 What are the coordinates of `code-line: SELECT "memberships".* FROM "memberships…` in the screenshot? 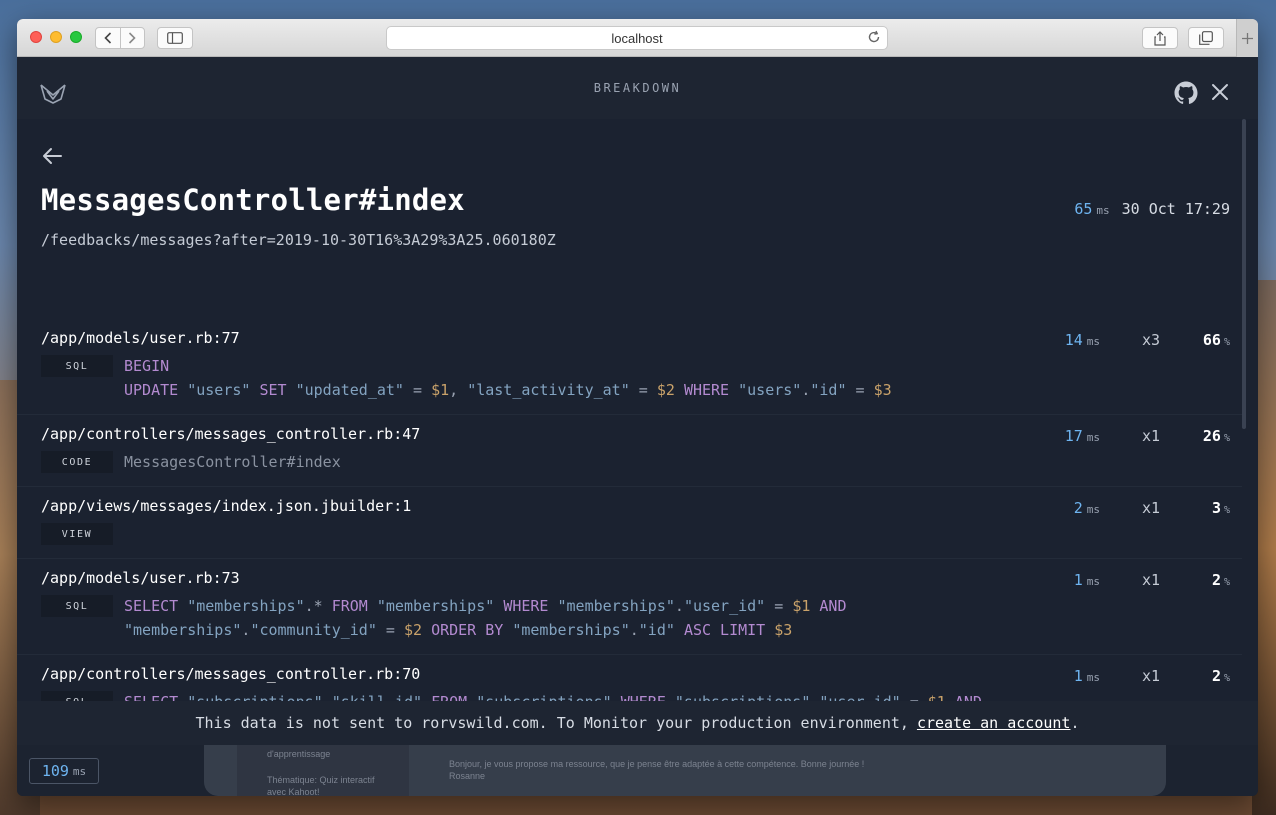 It's located at (485, 606).